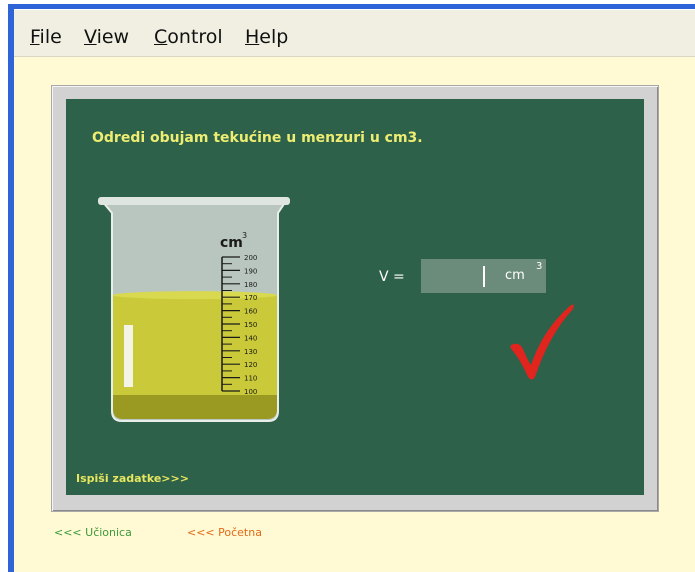 Image resolution: width=695 pixels, height=572 pixels. I want to click on scale-label: 200, so click(250, 258).